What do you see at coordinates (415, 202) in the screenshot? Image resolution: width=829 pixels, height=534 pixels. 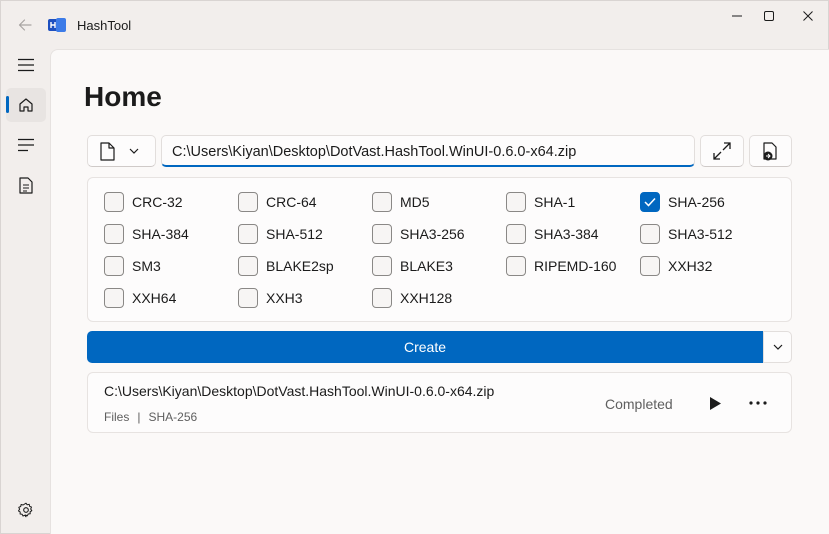 I see `algo-label: MD5` at bounding box center [415, 202].